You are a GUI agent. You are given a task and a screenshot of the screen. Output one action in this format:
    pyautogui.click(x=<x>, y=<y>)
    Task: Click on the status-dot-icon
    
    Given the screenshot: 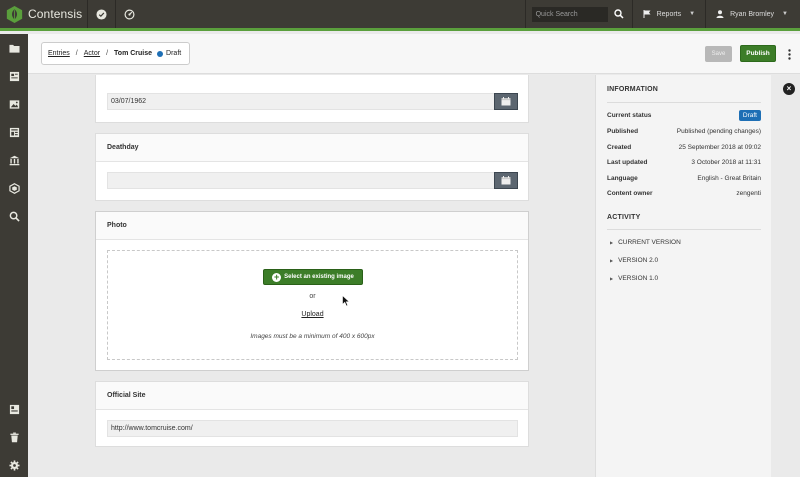 What is the action you would take?
    pyautogui.click(x=160, y=53)
    